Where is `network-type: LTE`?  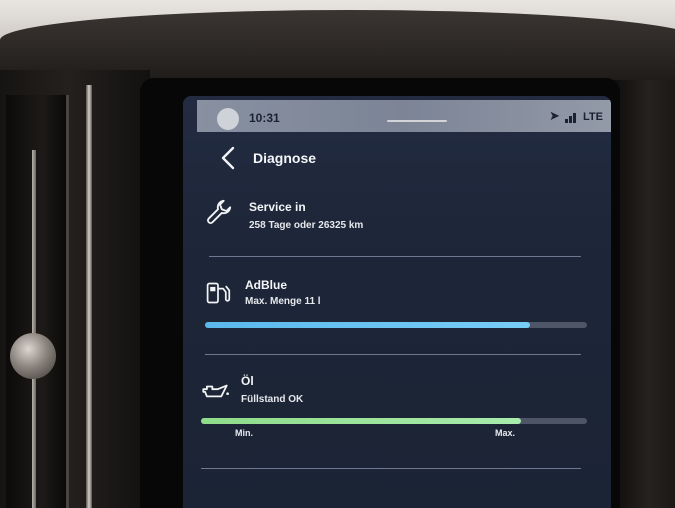
network-type: LTE is located at coordinates (593, 117).